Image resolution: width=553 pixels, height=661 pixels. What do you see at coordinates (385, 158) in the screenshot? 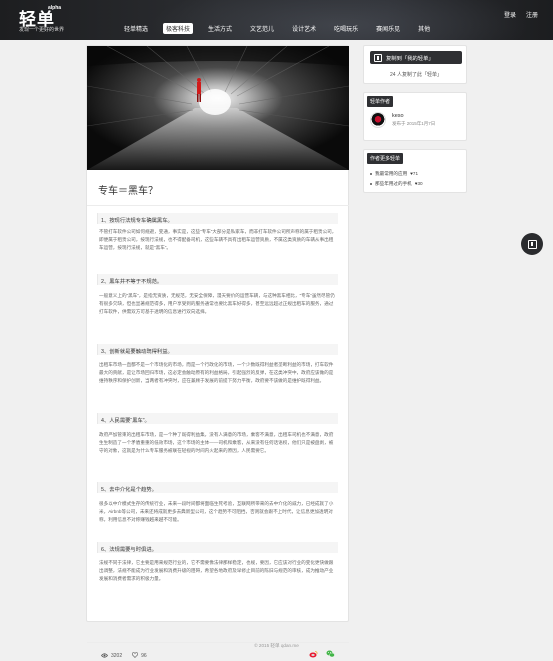
I see `more-heading: 作者更多轻单` at bounding box center [385, 158].